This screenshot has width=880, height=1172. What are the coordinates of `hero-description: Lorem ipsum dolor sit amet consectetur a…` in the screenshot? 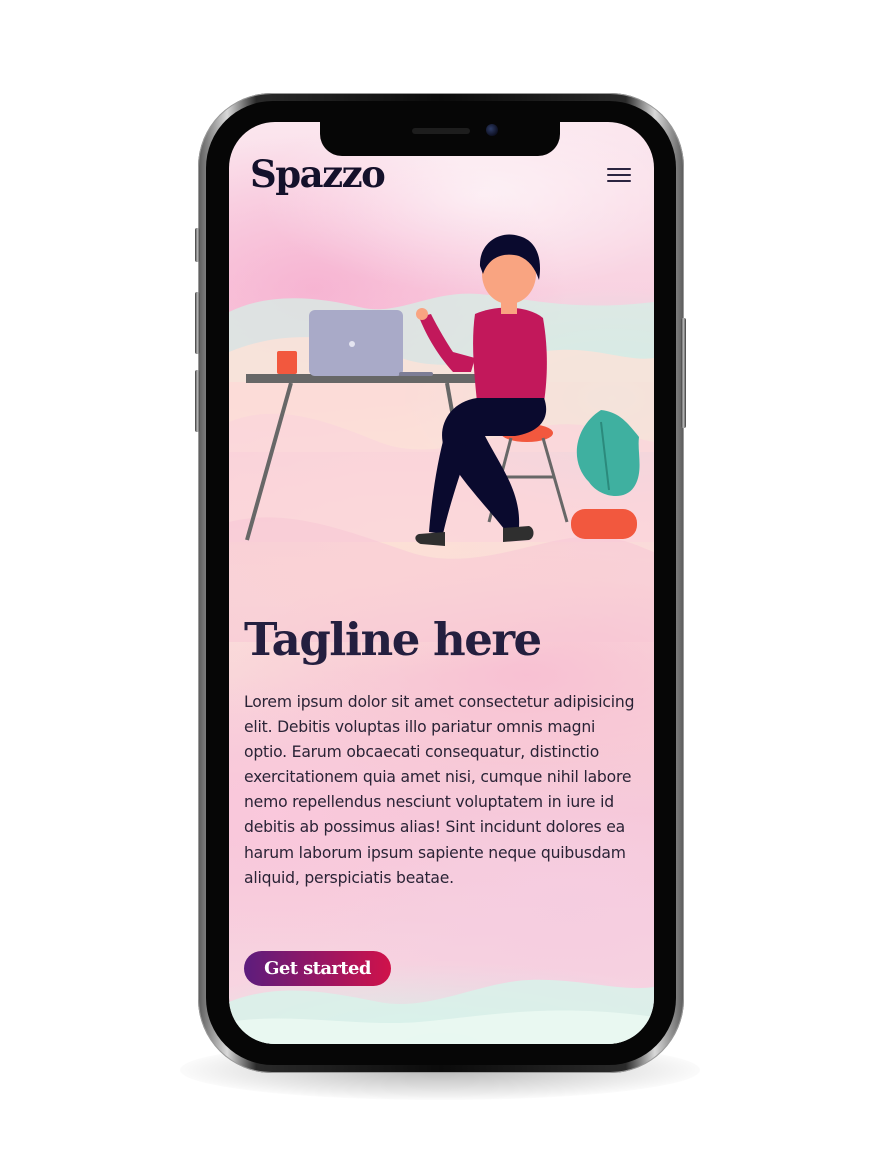 It's located at (439, 790).